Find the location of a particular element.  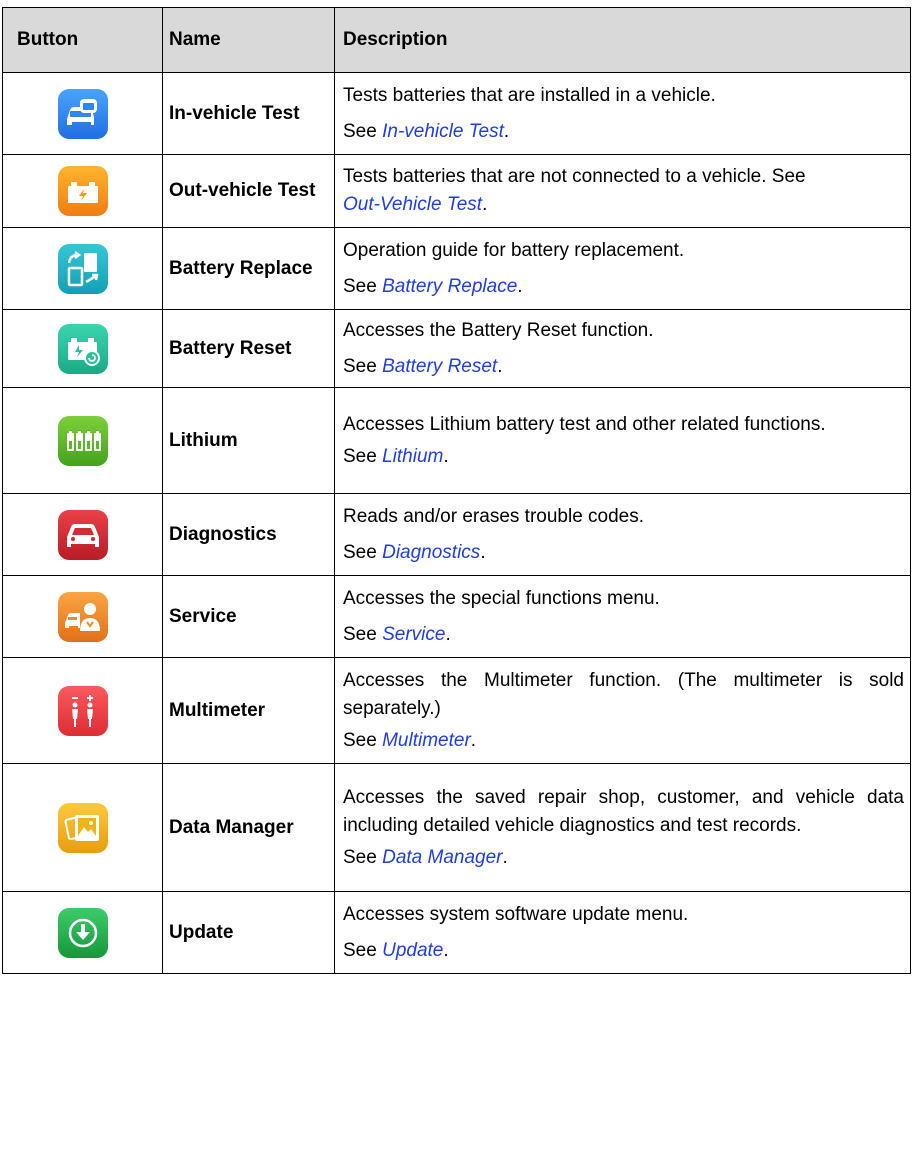

lithium-icon is located at coordinates (82, 440).